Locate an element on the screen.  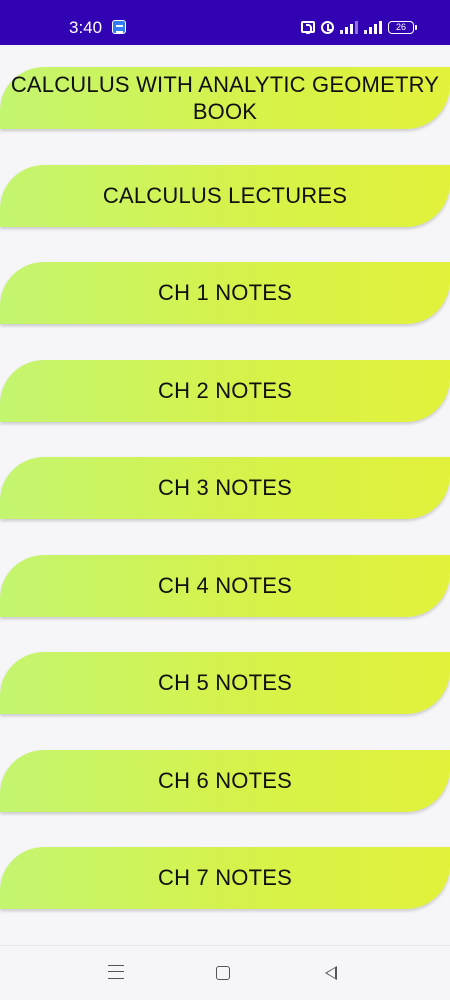
nfc-icon is located at coordinates (308, 27).